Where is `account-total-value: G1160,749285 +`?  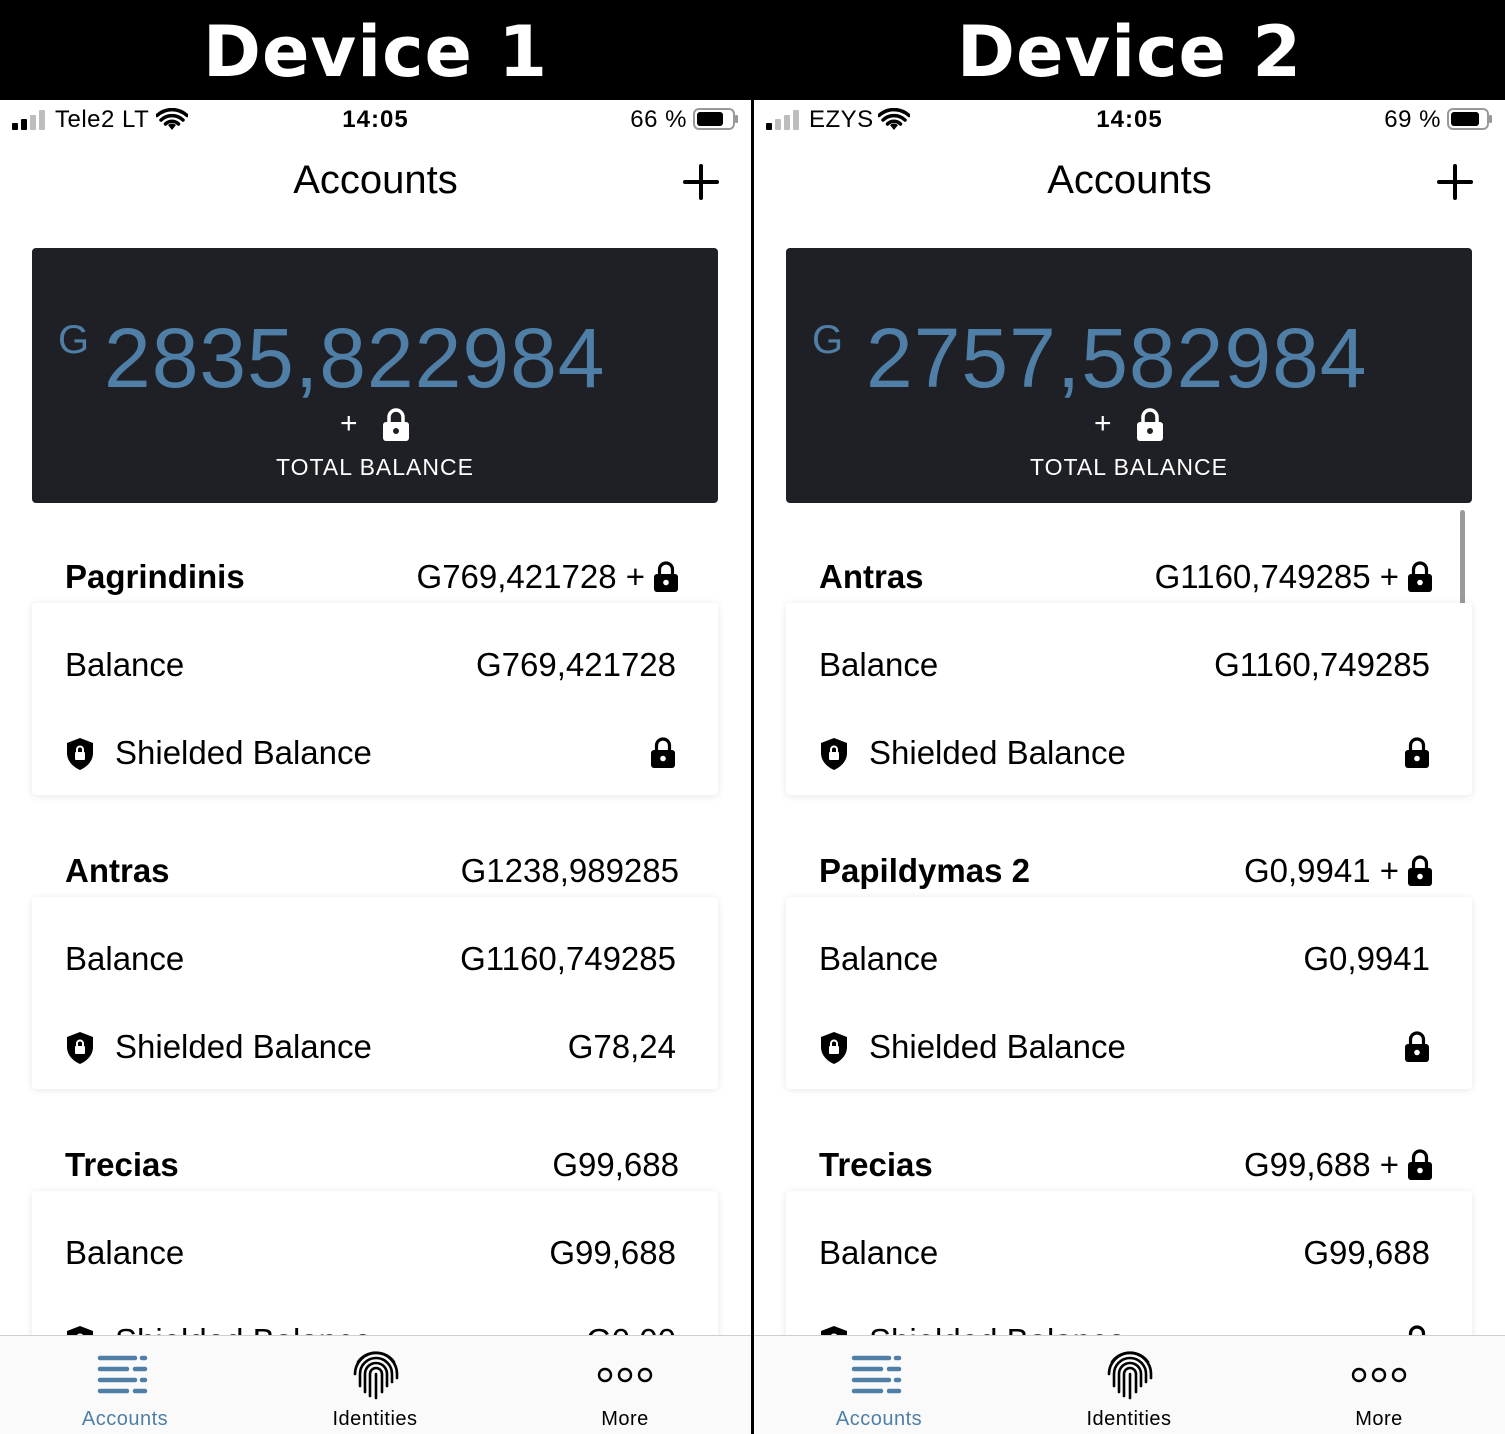 account-total-value: G1160,749285 + is located at coordinates (1276, 576).